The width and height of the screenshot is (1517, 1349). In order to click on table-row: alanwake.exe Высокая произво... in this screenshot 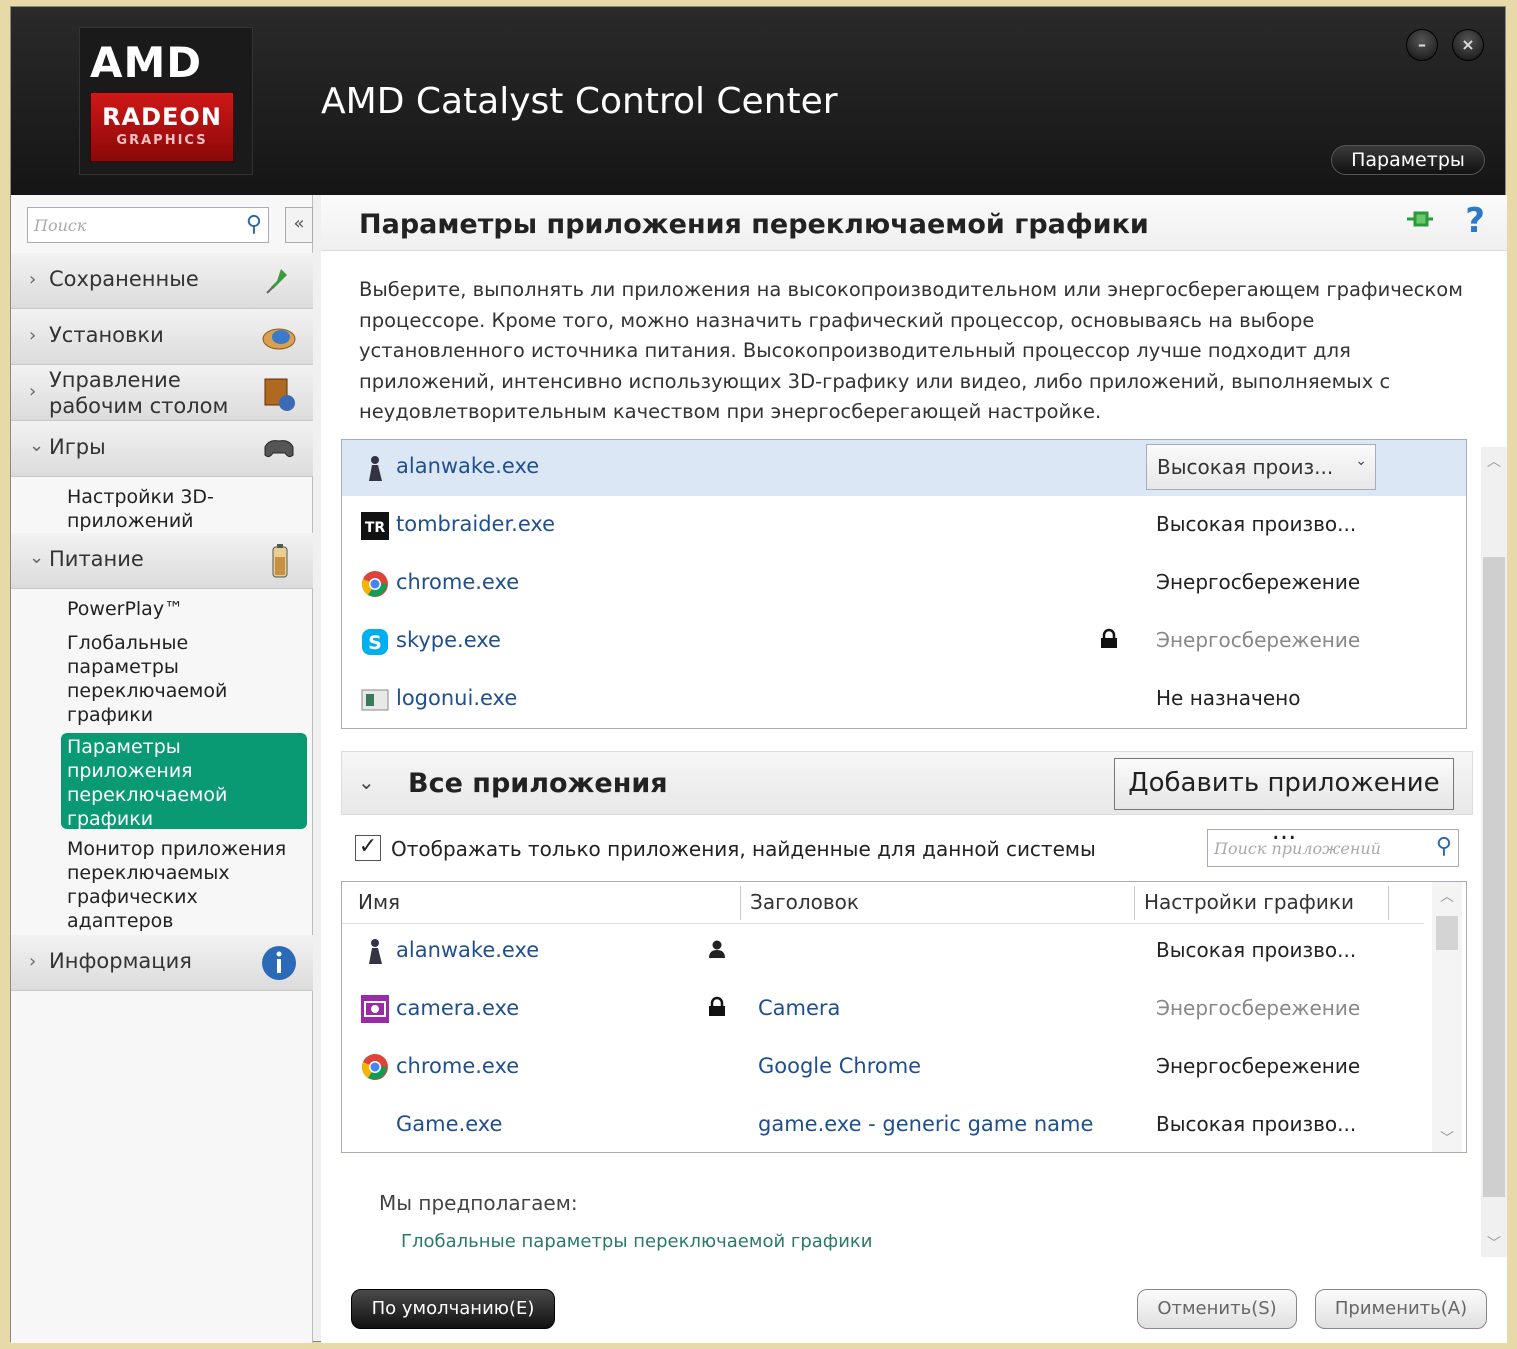, I will do `click(883, 953)`.